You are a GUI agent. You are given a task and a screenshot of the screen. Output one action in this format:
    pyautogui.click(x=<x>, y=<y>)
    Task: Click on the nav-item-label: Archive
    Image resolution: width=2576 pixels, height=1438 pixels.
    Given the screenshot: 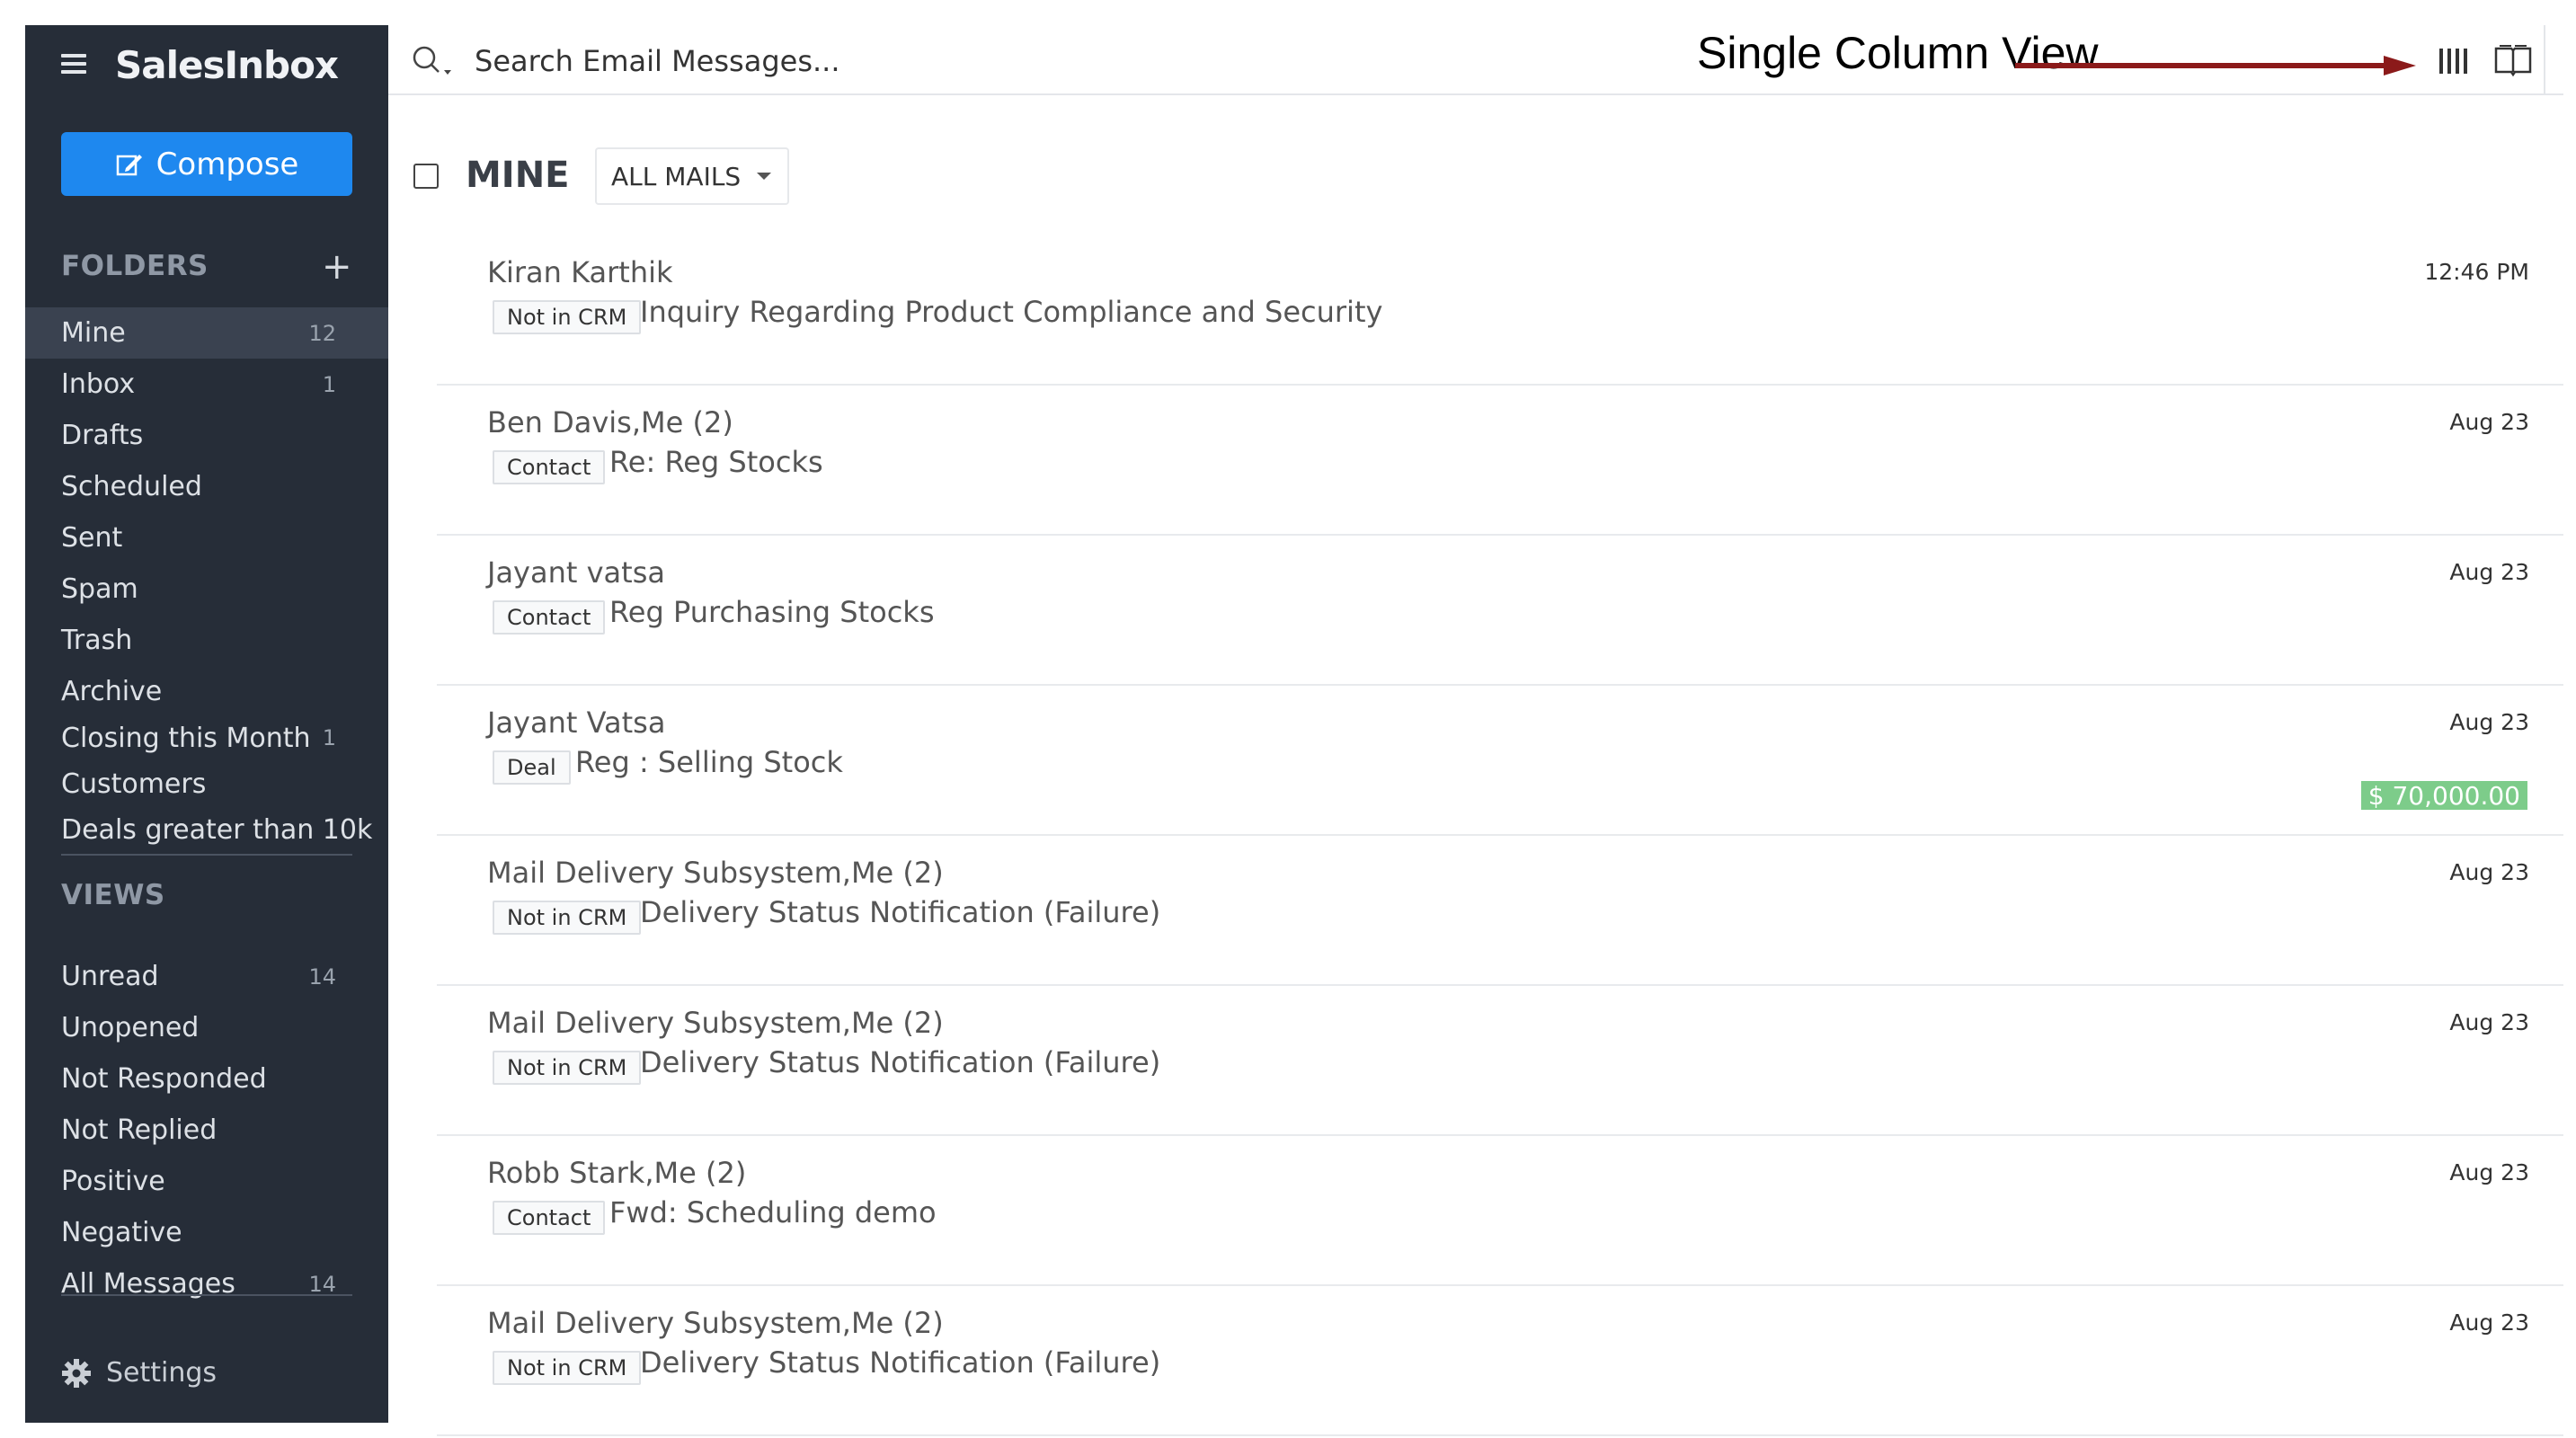 What is the action you would take?
    pyautogui.click(x=112, y=691)
    